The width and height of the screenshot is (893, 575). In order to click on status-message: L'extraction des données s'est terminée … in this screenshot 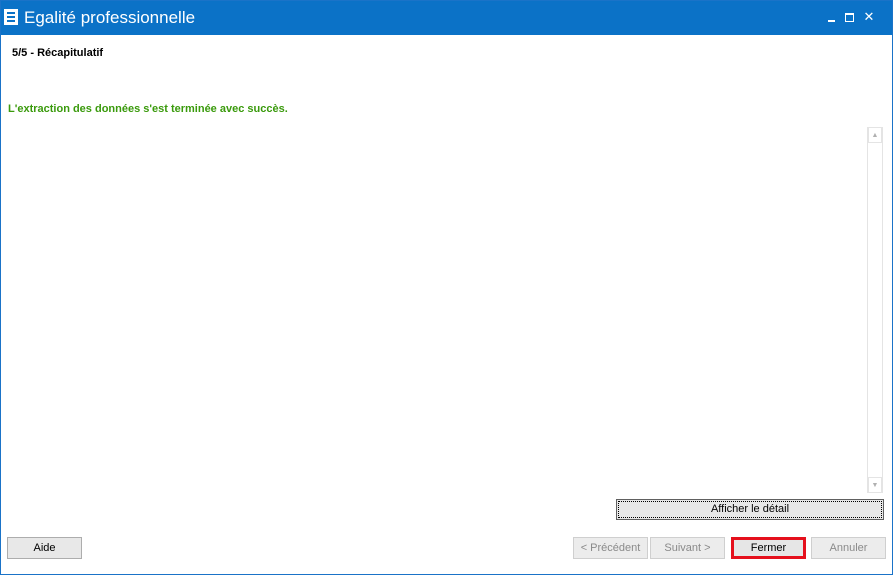, I will do `click(148, 109)`.